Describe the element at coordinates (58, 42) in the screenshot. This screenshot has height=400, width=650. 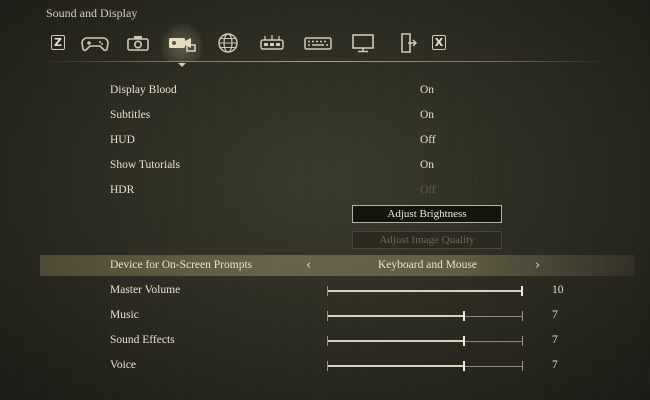
I see `prev-tab-key: Z` at that location.